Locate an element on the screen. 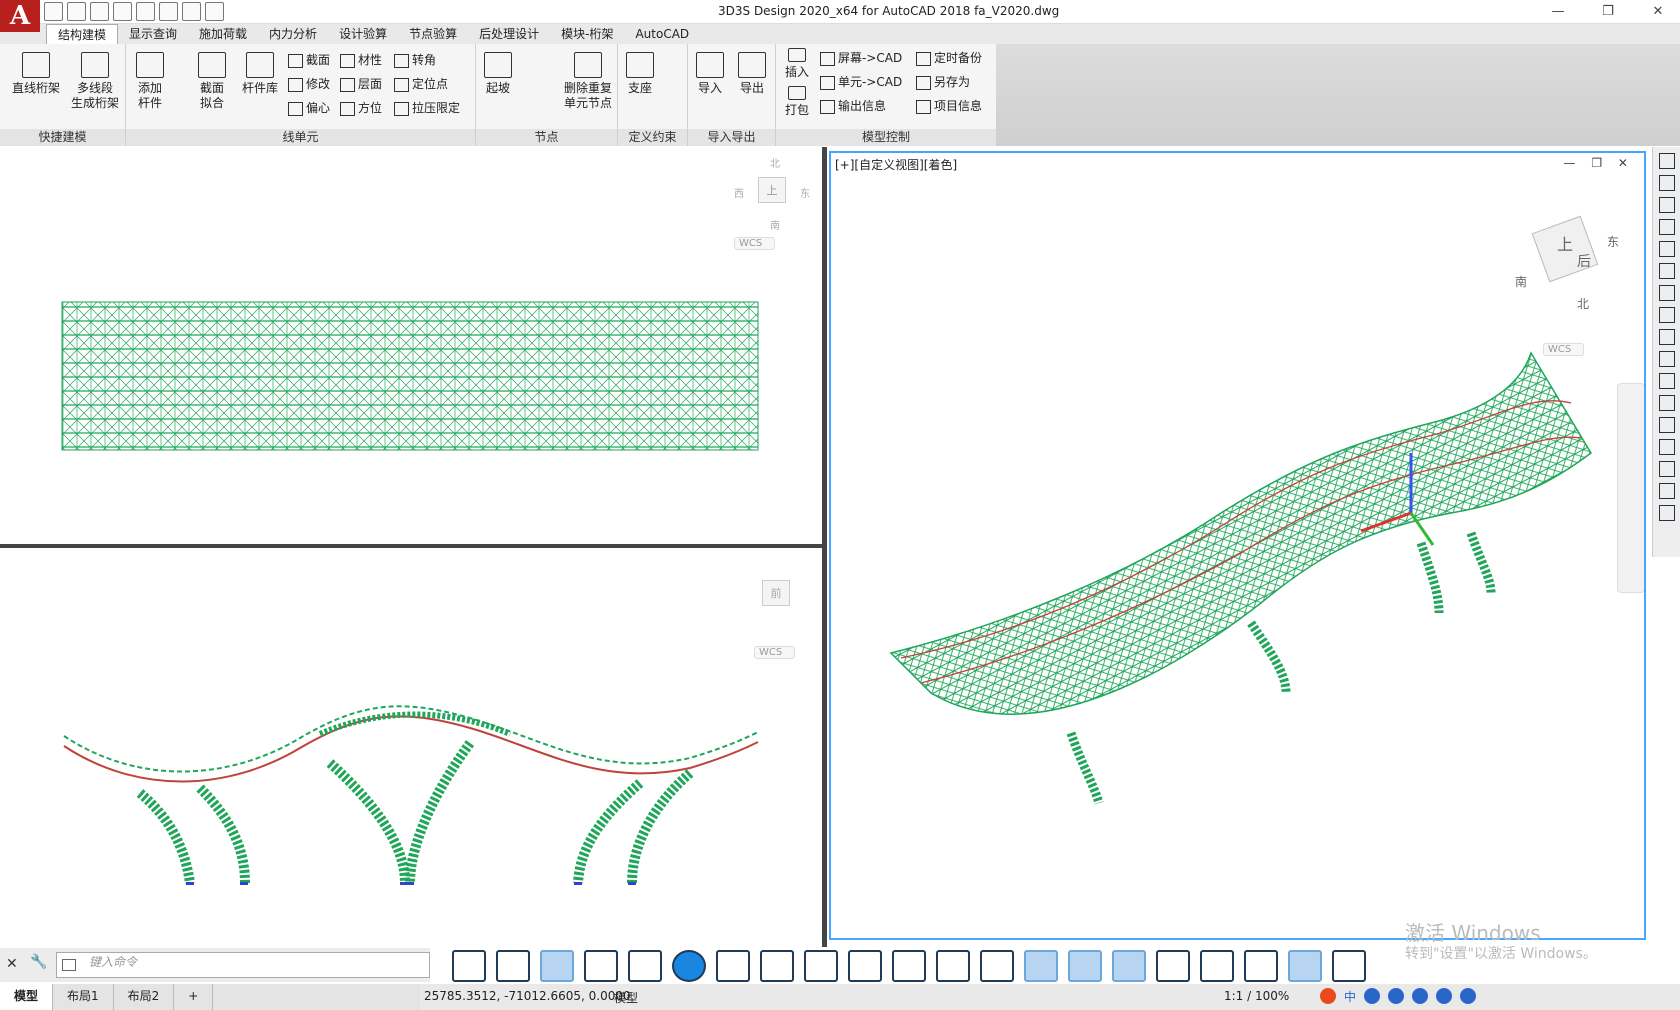 The image size is (1680, 1010). sphere-icon is located at coordinates (689, 966).